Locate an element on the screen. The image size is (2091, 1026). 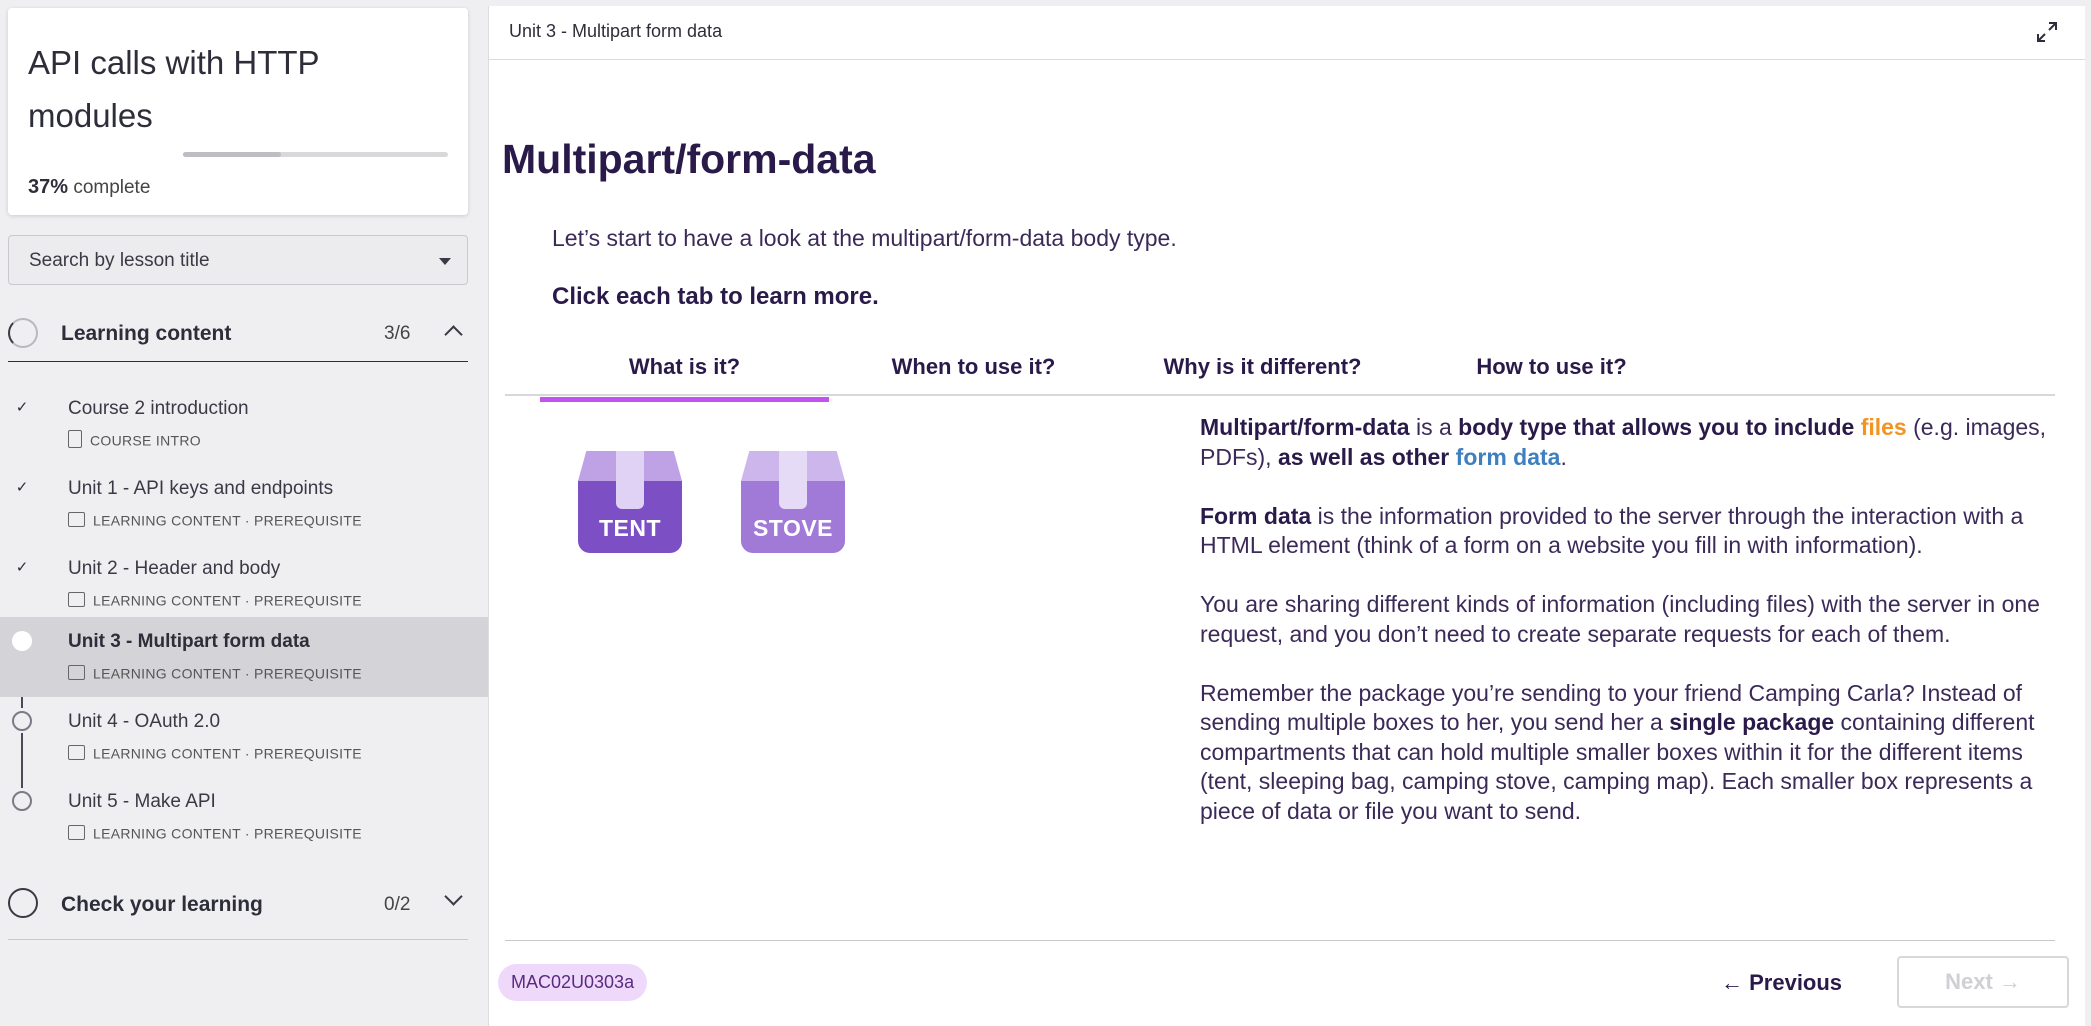
next-button: Next → is located at coordinates (1983, 982).